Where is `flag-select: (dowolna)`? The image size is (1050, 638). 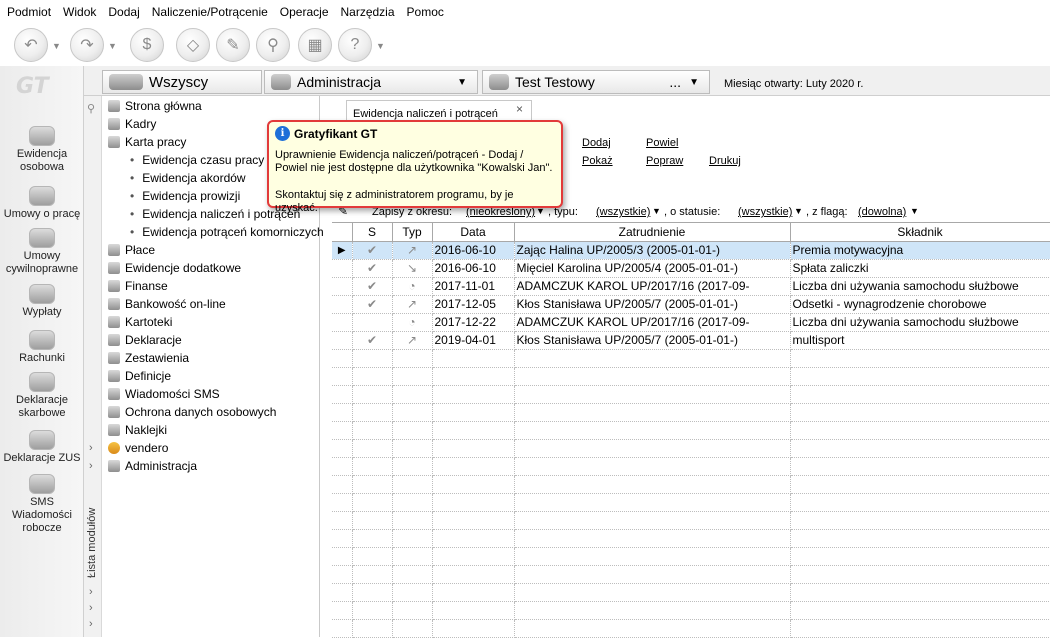
flag-select: (dowolna) is located at coordinates (882, 212).